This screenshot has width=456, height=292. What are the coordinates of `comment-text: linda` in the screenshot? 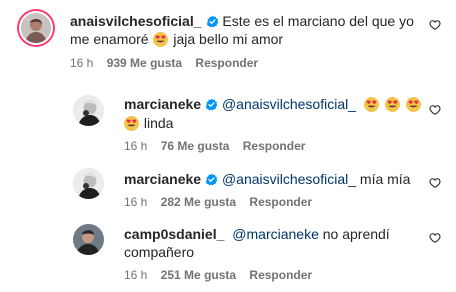 It's located at (158, 123).